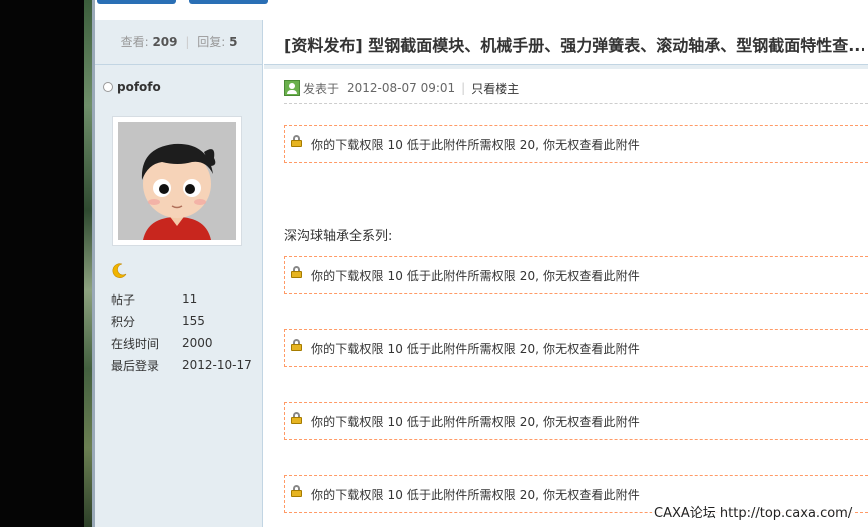 This screenshot has width=868, height=527. What do you see at coordinates (42, 263) in the screenshot?
I see `desktop-background` at bounding box center [42, 263].